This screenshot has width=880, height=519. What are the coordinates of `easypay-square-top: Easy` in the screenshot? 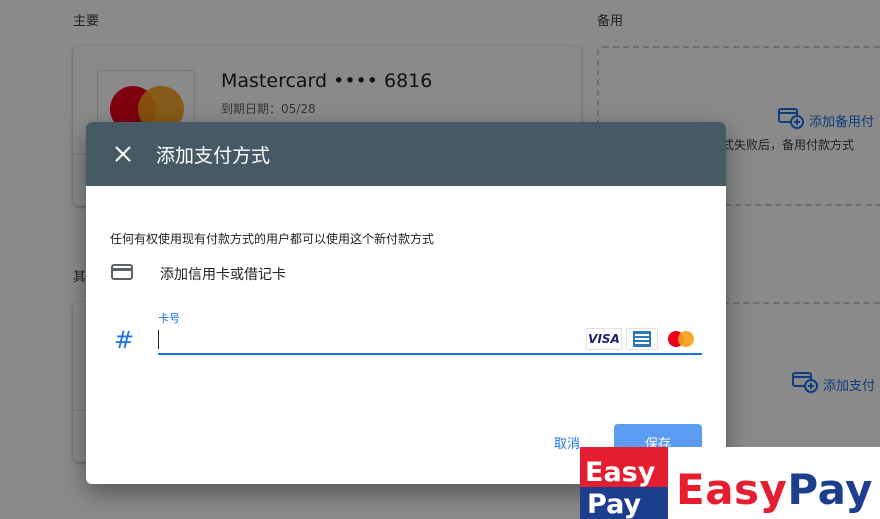 It's located at (624, 469).